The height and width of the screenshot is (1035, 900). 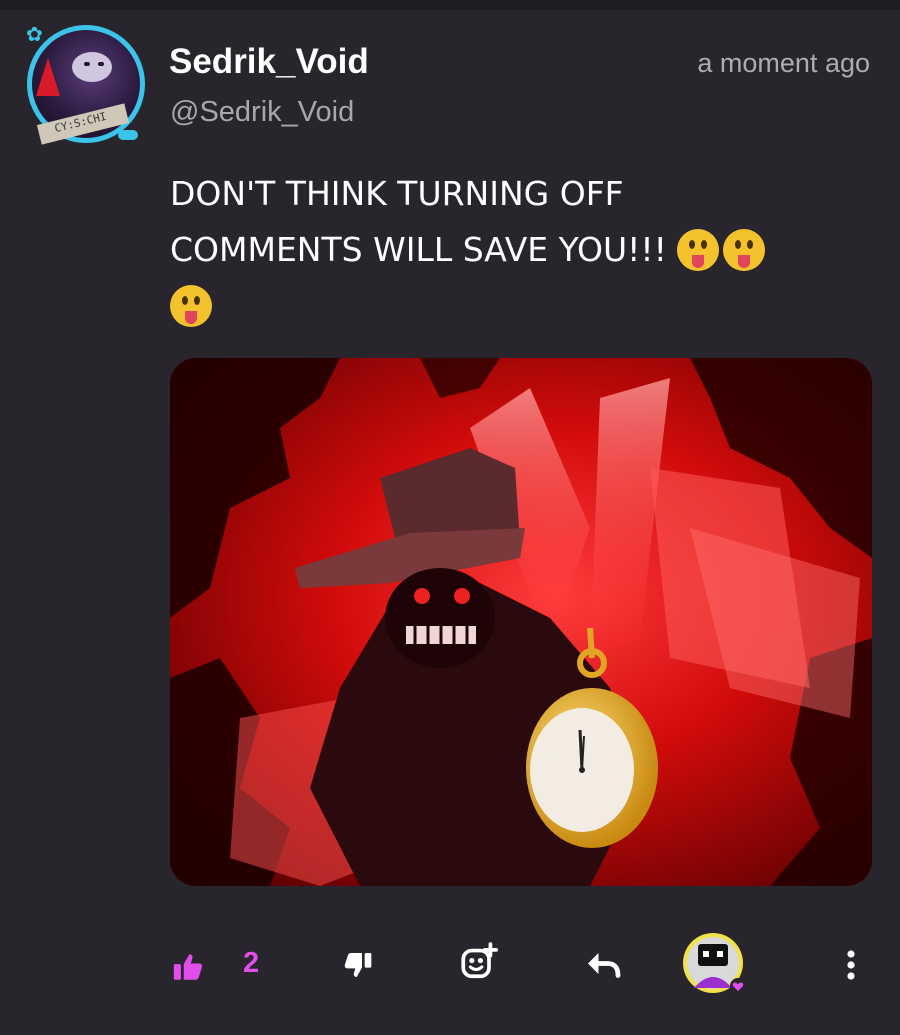 I want to click on like-count: 2, so click(x=251, y=963).